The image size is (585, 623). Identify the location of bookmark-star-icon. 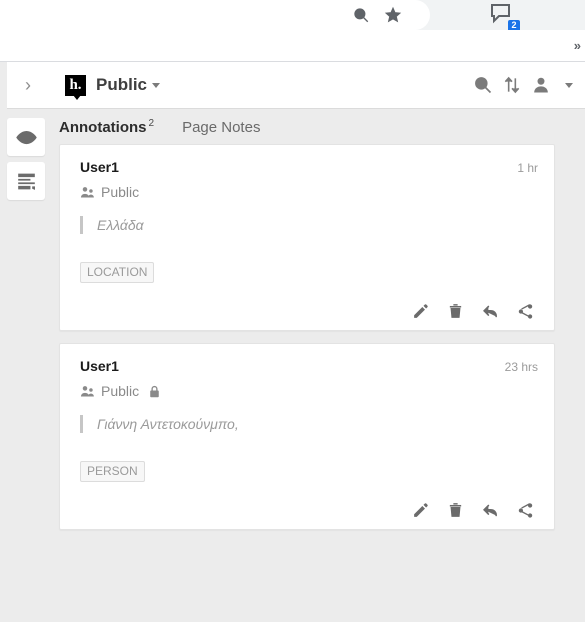
(393, 15).